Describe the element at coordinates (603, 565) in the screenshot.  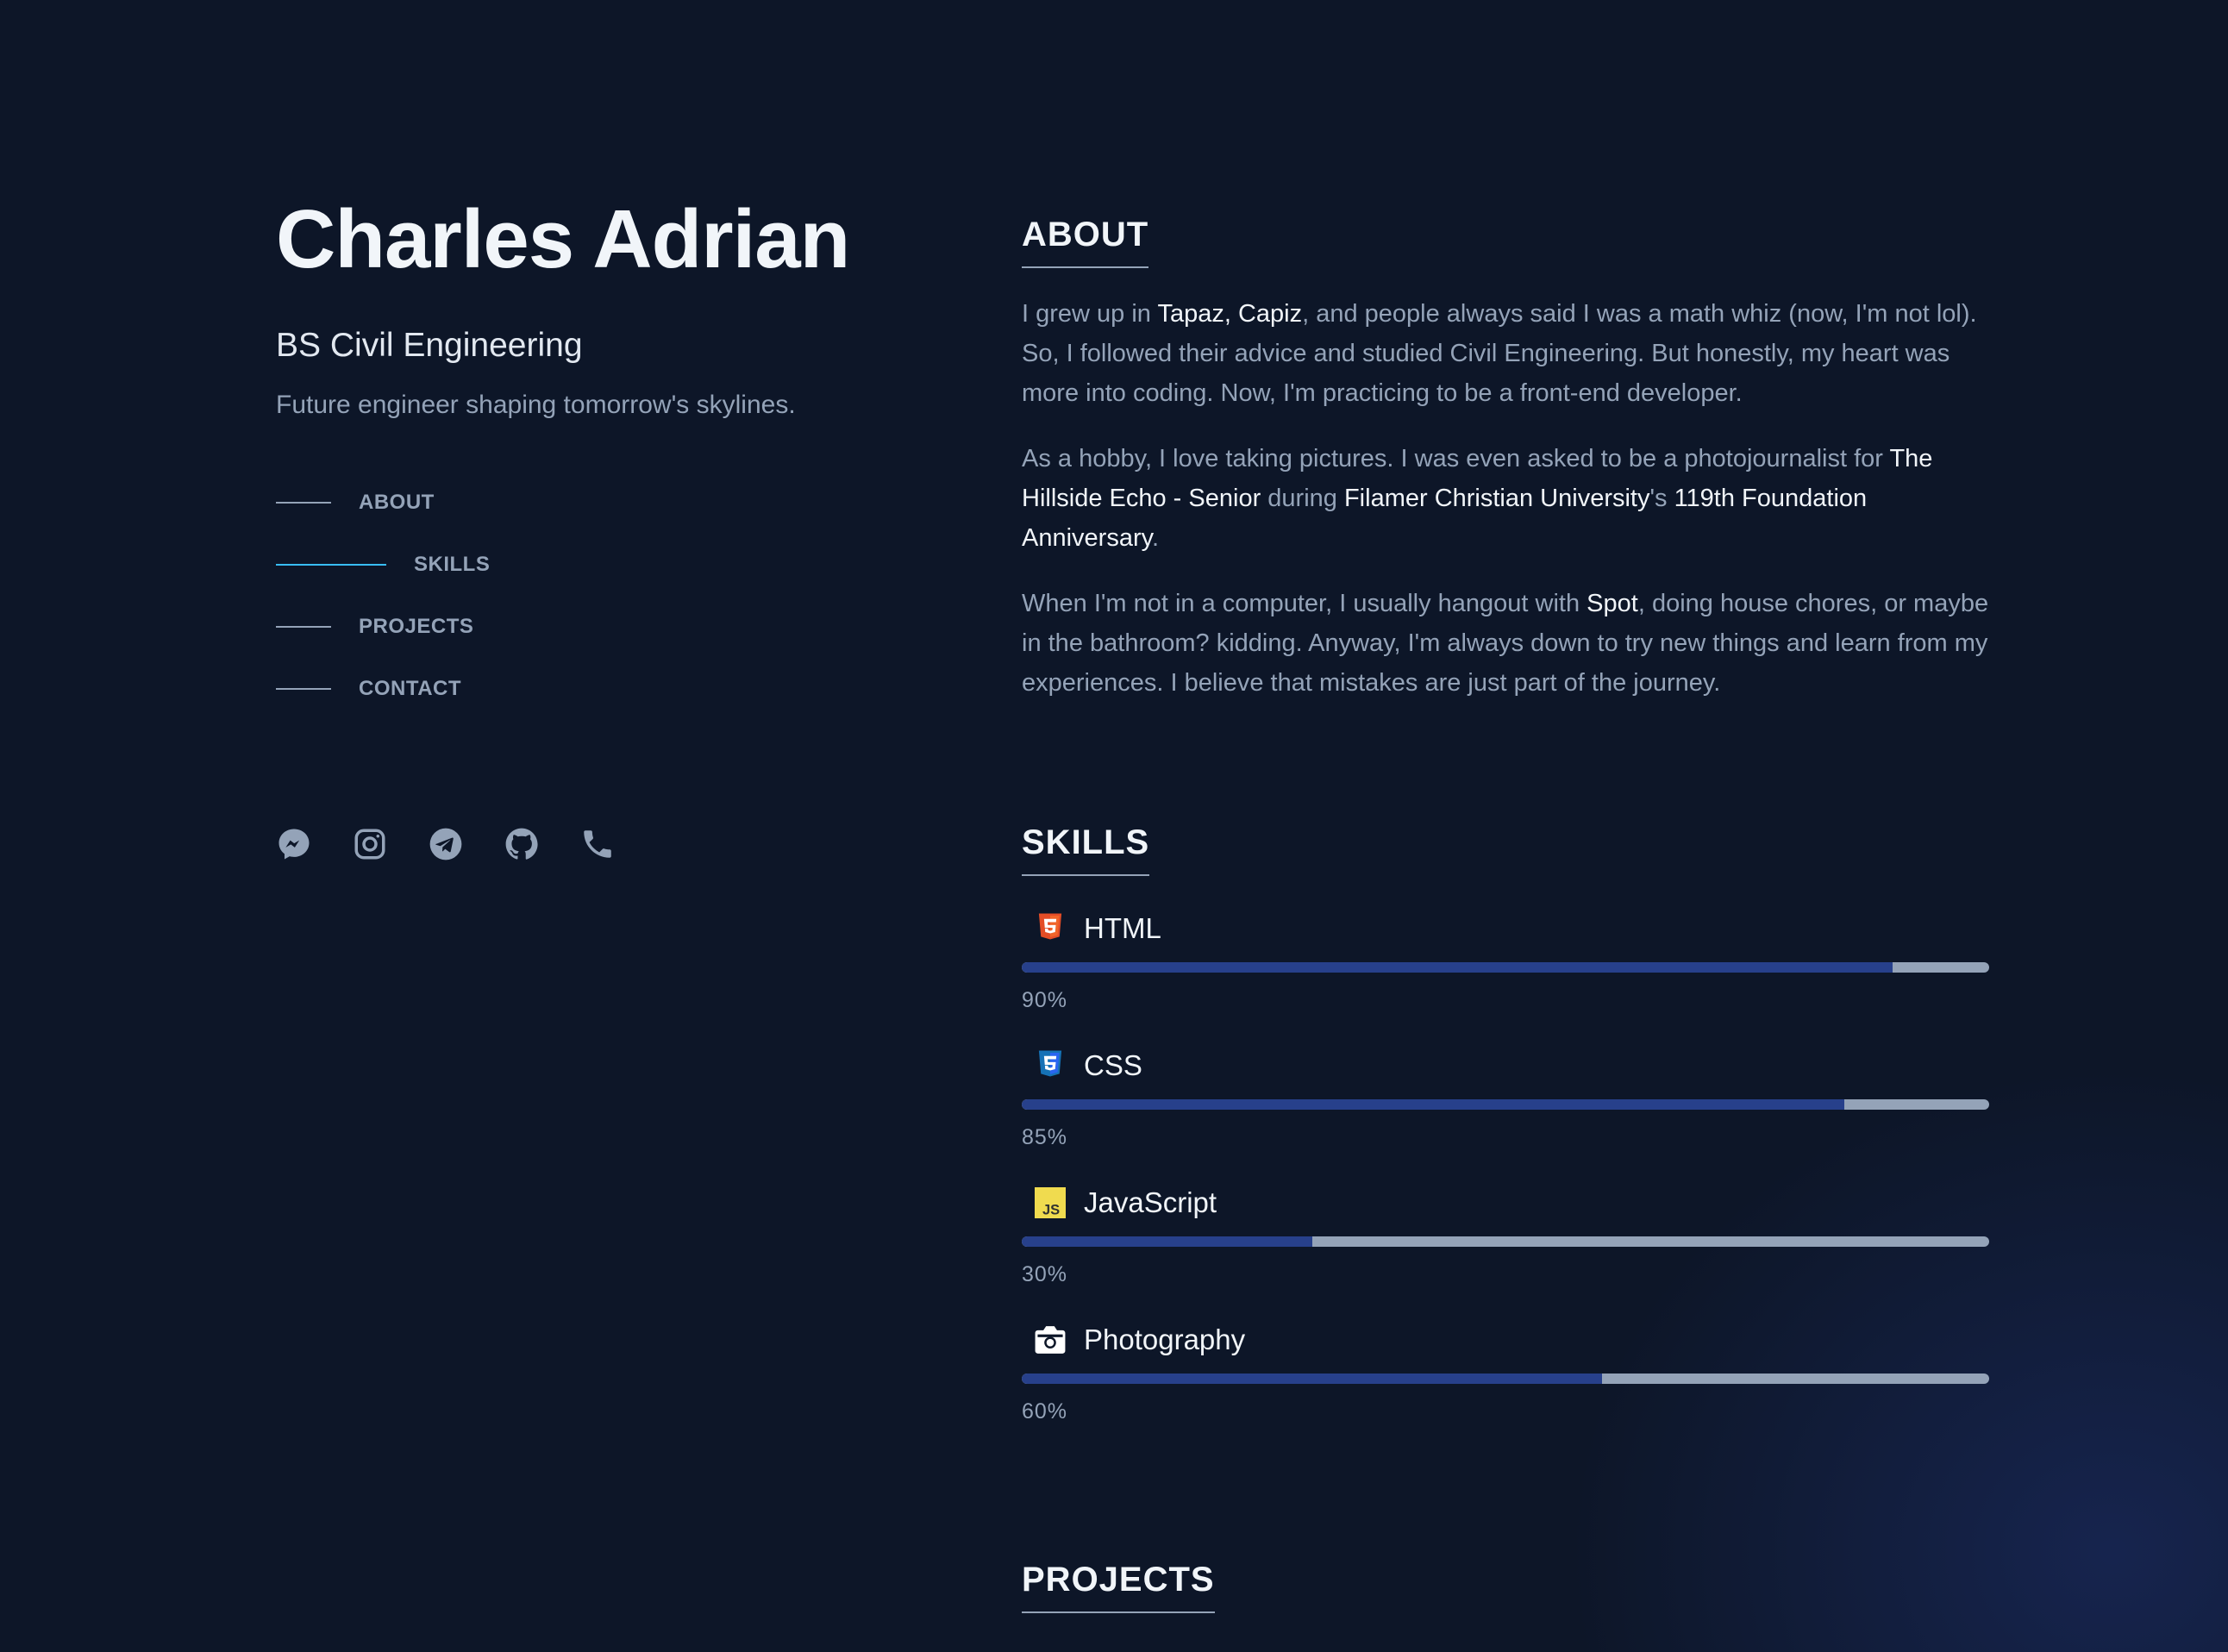
I see `nav-item-skills: SKILLS` at that location.